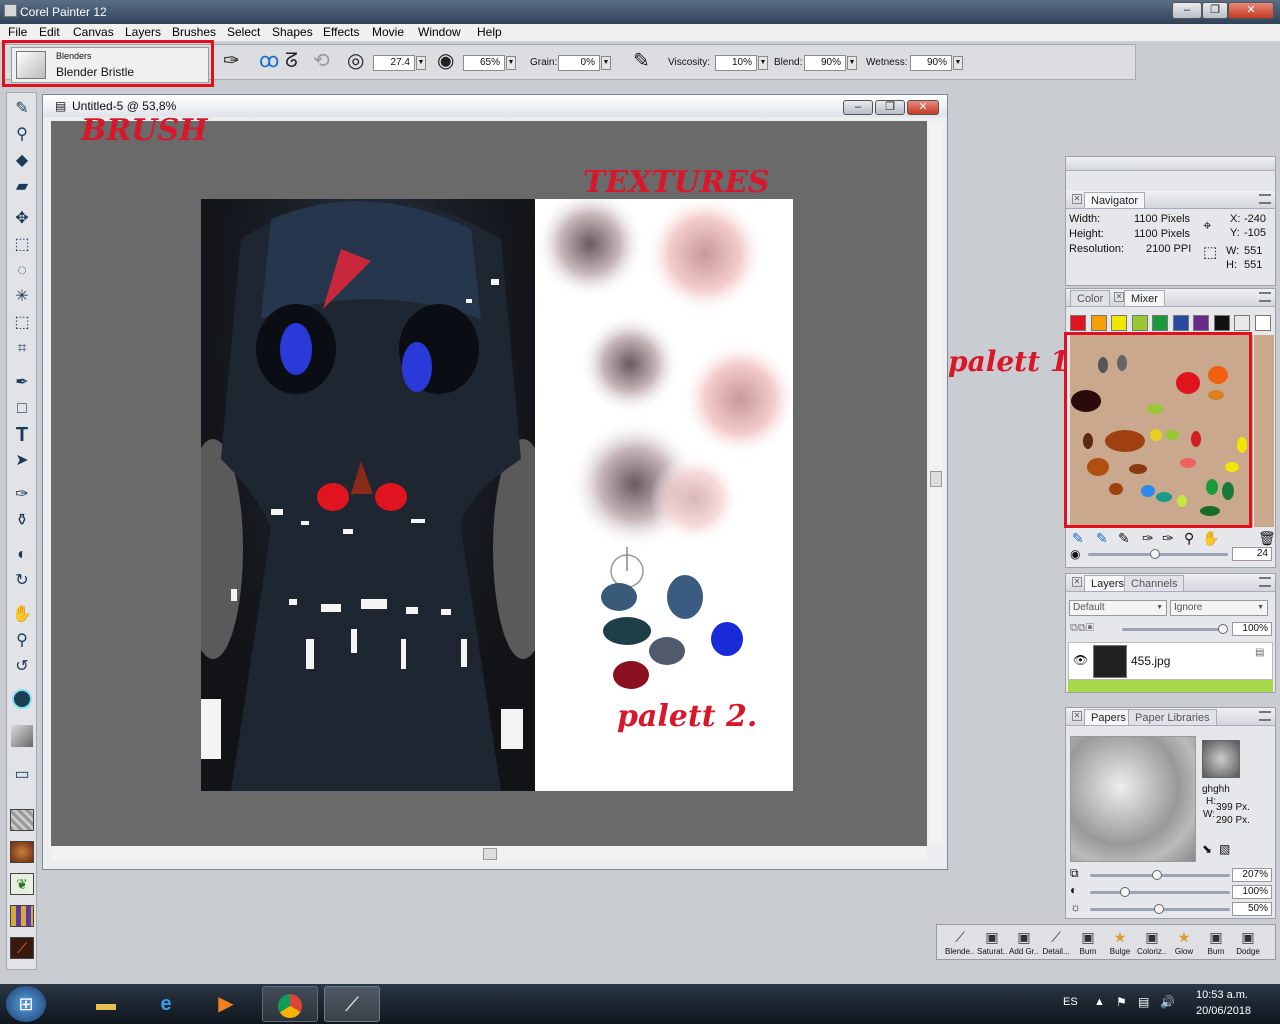 This screenshot has width=1280, height=1024. I want to click on media-selector-icon: ▭, so click(22, 775).